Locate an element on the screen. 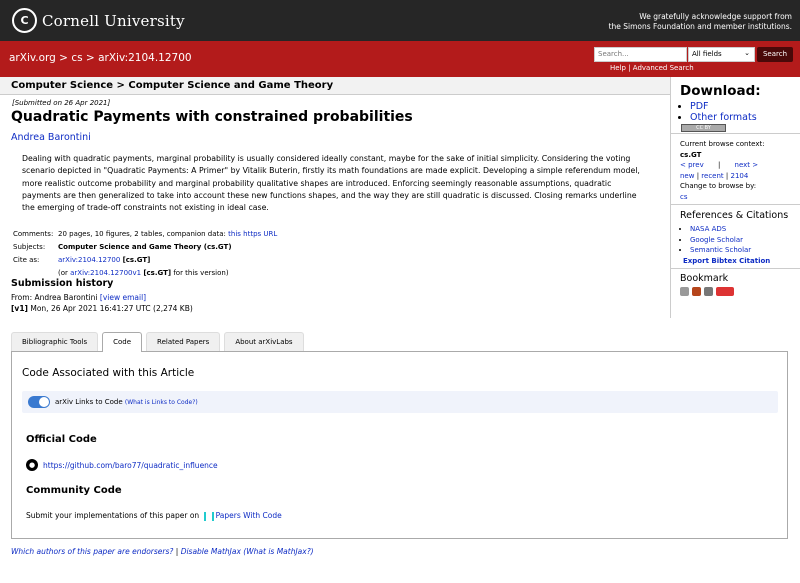  breadcrumb-paper-id: arXiv:2104.12700 is located at coordinates (145, 58).